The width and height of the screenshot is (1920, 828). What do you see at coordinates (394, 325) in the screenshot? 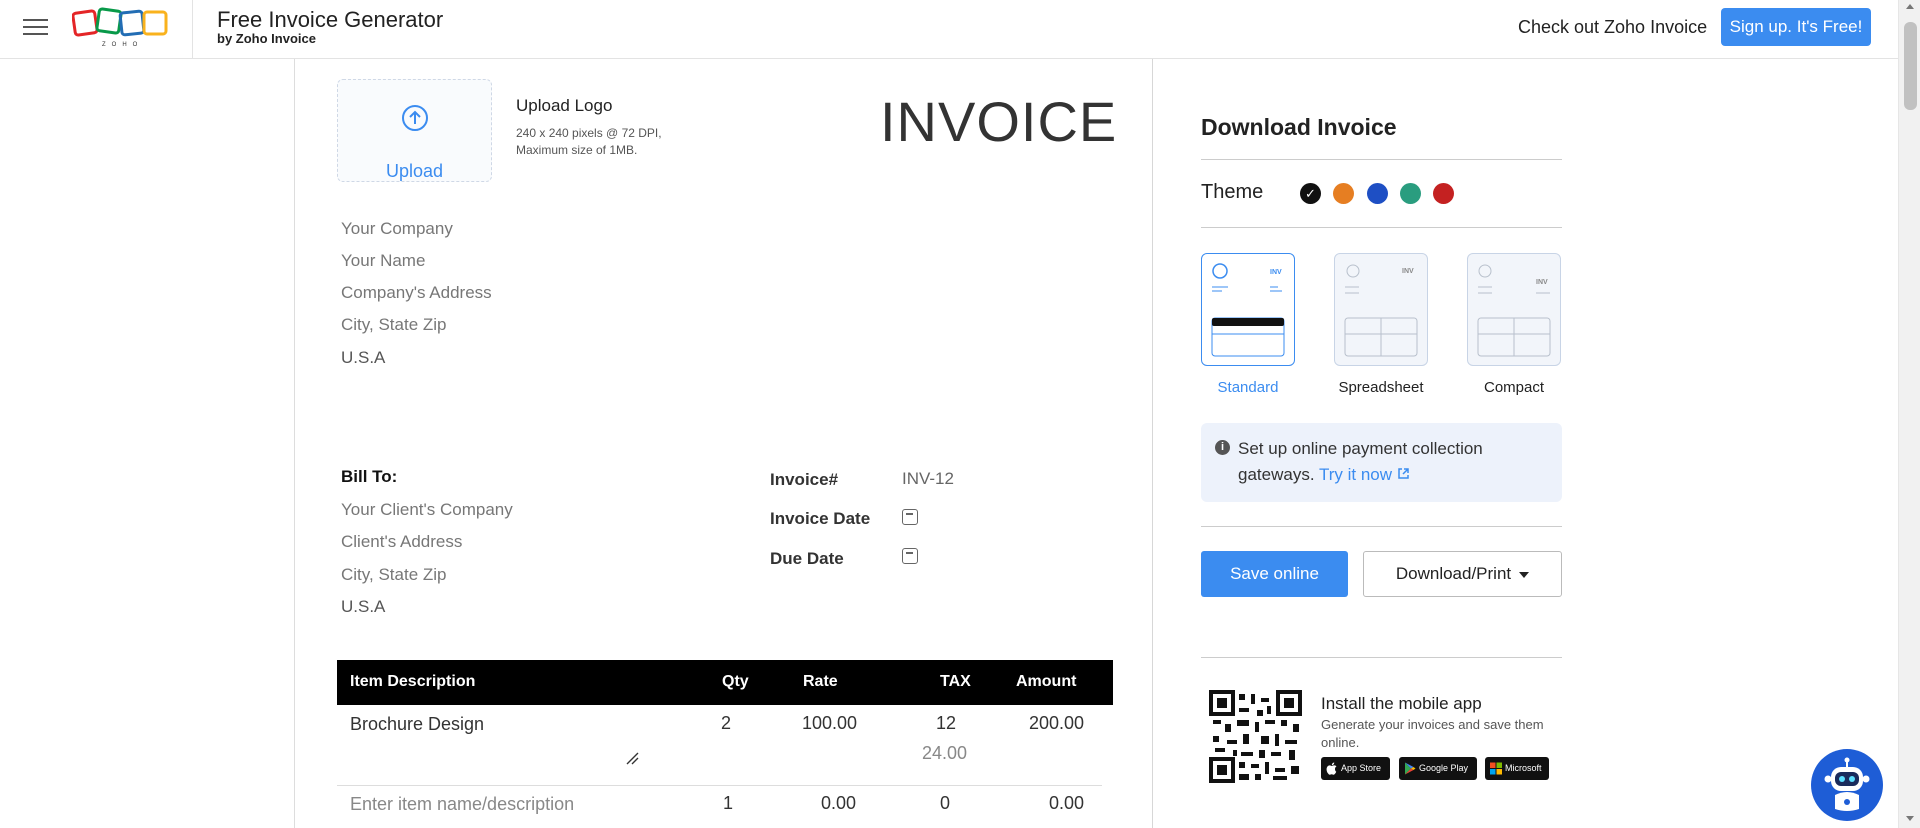
I see `company-city-field: City, State Zip` at bounding box center [394, 325].